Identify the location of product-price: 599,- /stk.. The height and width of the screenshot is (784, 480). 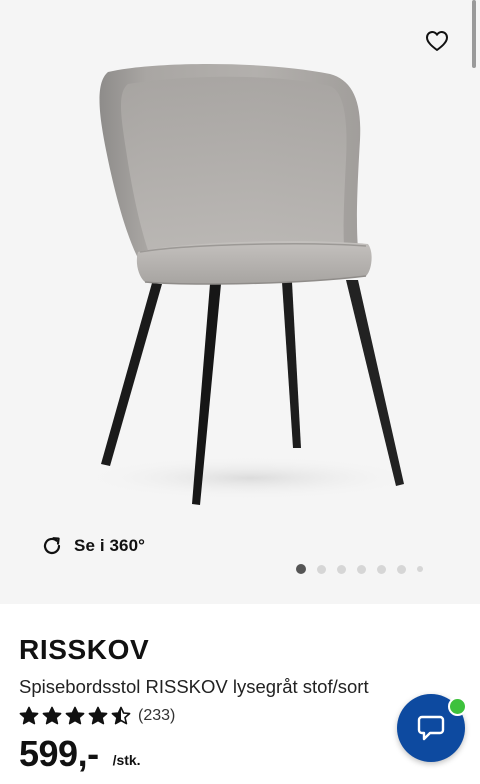
(80, 754).